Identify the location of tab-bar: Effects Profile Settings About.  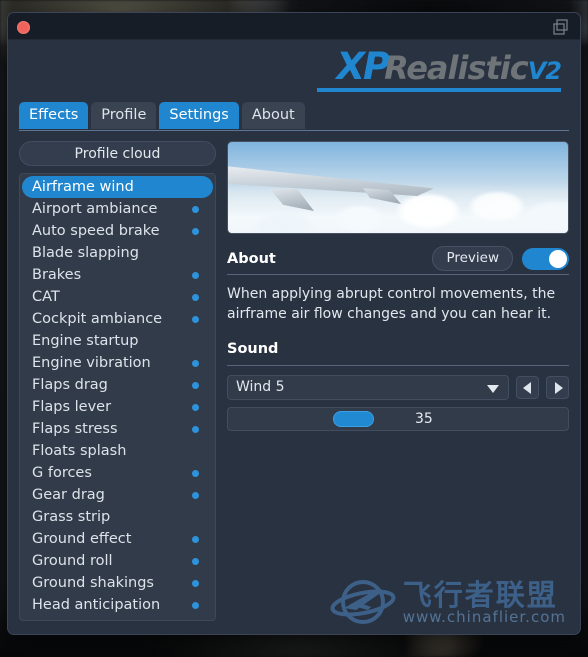
(294, 116).